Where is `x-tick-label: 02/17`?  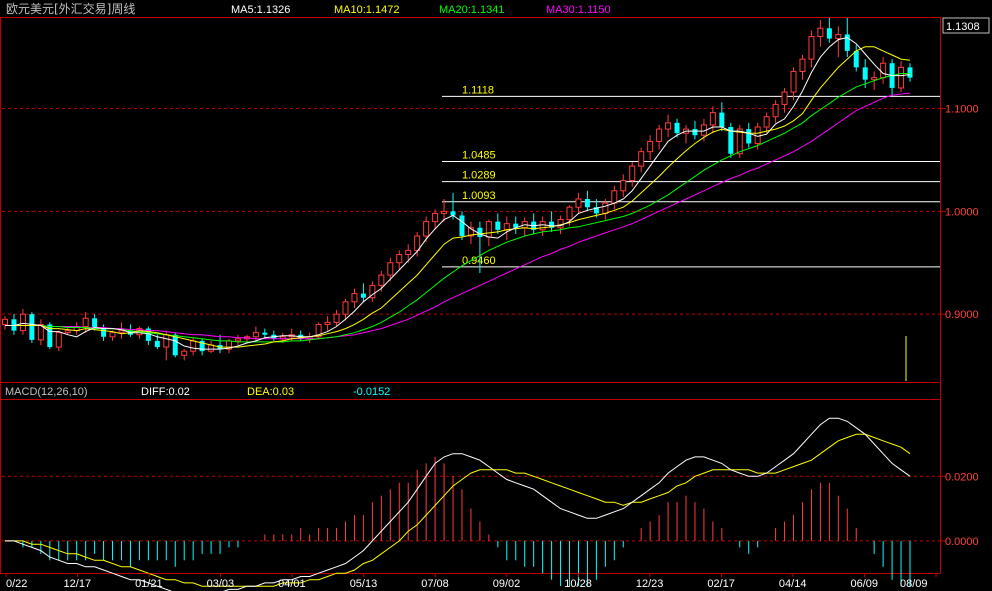 x-tick-label: 02/17 is located at coordinates (721, 584).